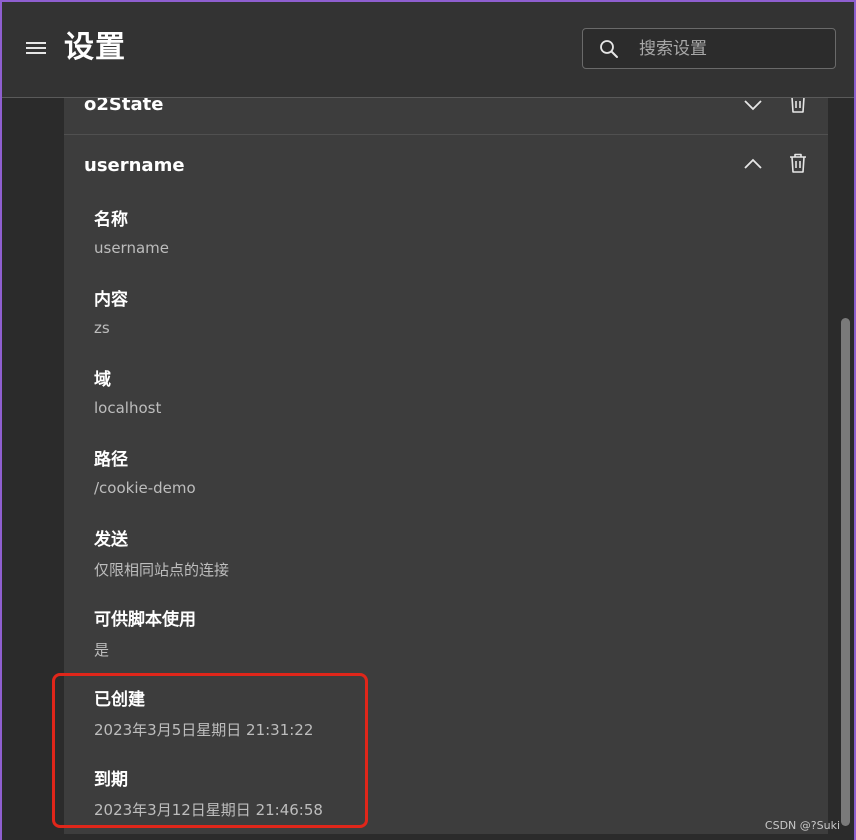 This screenshot has height=840, width=856. I want to click on field-label: 可供脚本使用, so click(145, 620).